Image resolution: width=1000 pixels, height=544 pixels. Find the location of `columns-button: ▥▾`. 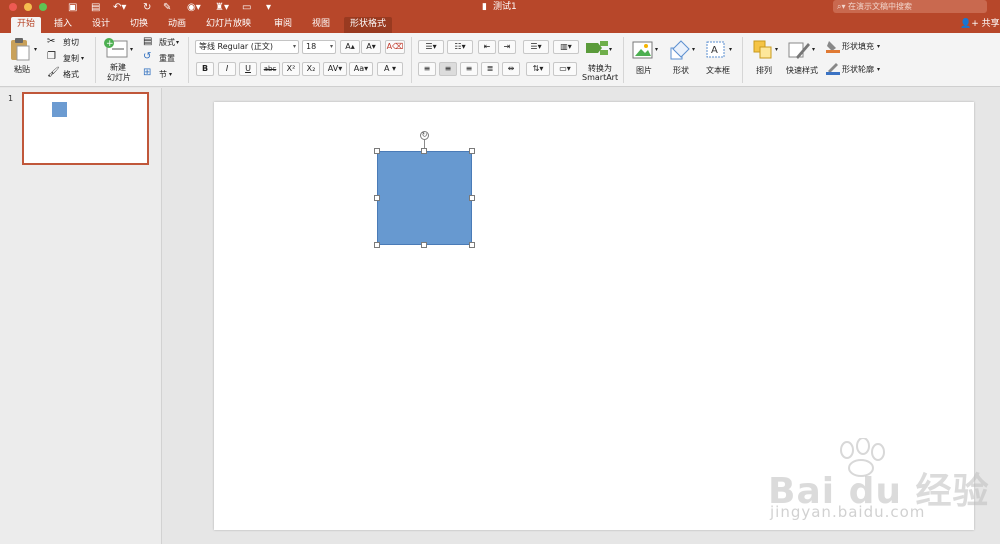

columns-button: ▥▾ is located at coordinates (566, 47).